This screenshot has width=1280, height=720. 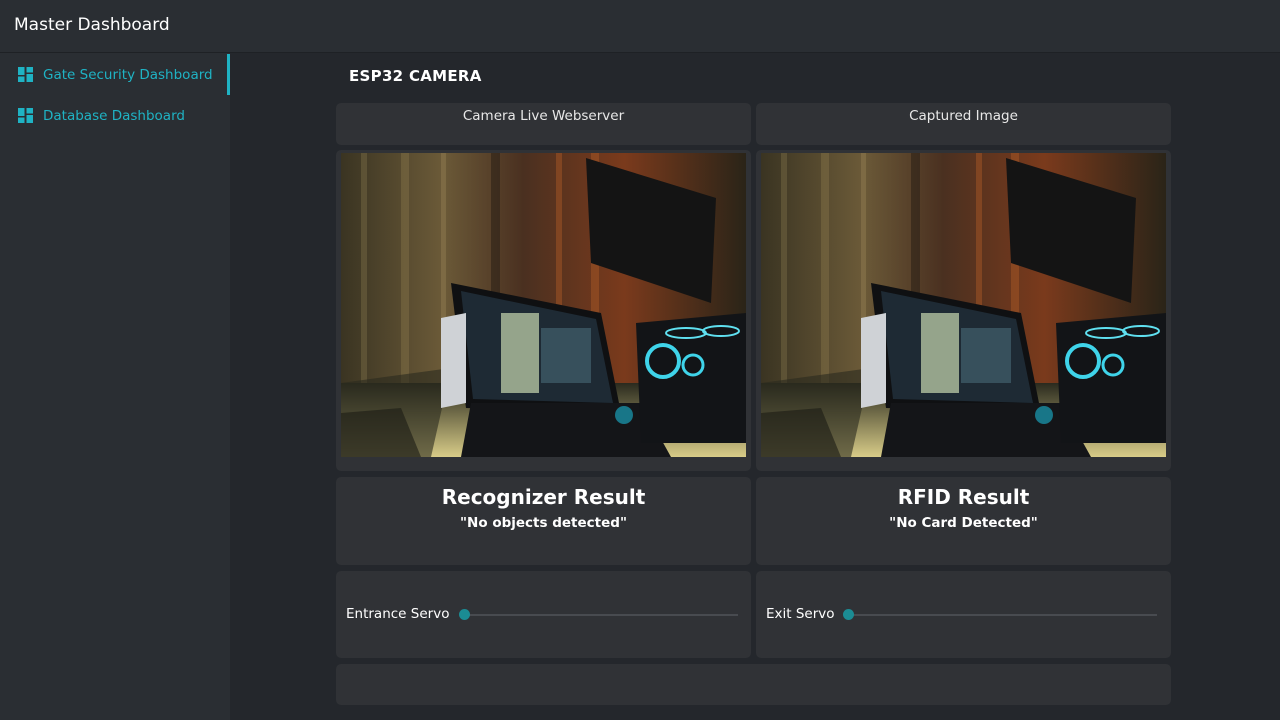 What do you see at coordinates (128, 74) in the screenshot?
I see `sidebar-item-label: Gate Security Dashboard` at bounding box center [128, 74].